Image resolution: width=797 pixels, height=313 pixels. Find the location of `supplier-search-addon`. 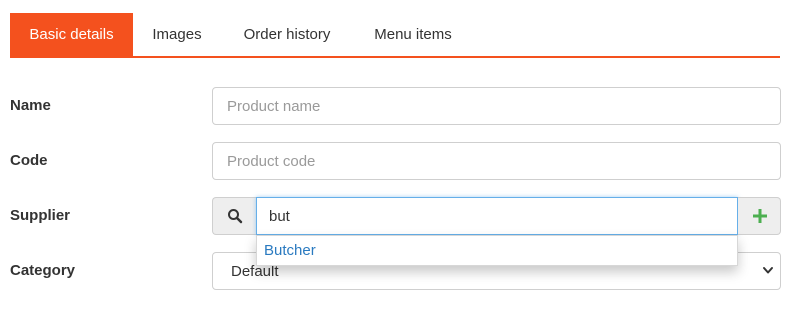

supplier-search-addon is located at coordinates (234, 216).